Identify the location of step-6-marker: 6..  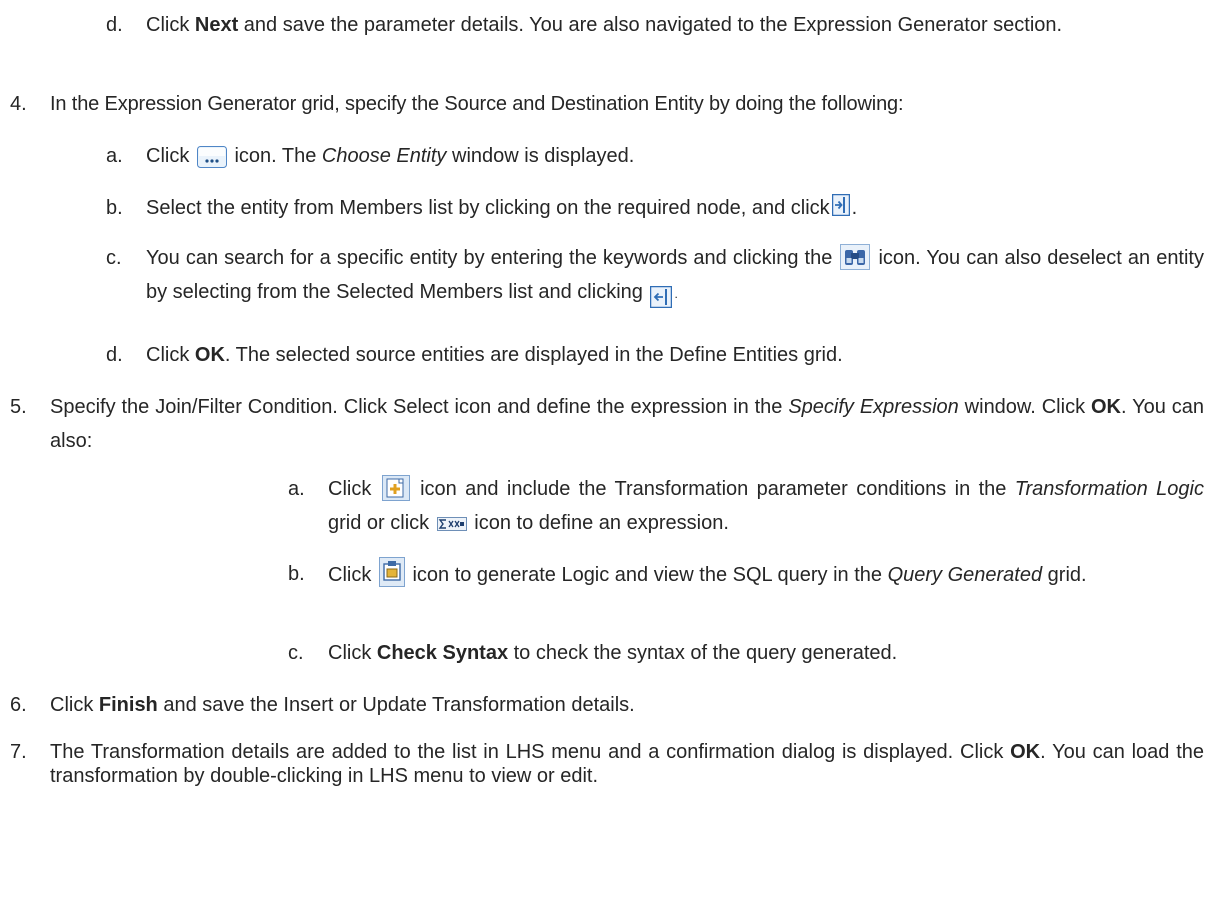
(18, 705).